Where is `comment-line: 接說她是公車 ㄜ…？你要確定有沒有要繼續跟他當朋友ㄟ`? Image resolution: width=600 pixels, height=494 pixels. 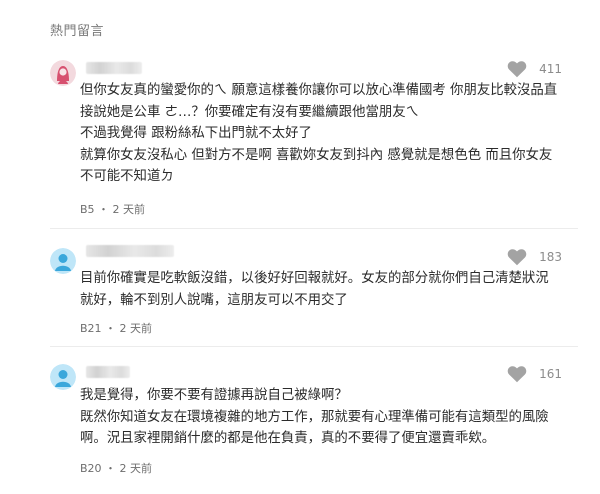
comment-line: 接說她是公車 ㄜ…？你要確定有沒有要繼續跟他當朋友ㄟ is located at coordinates (250, 112).